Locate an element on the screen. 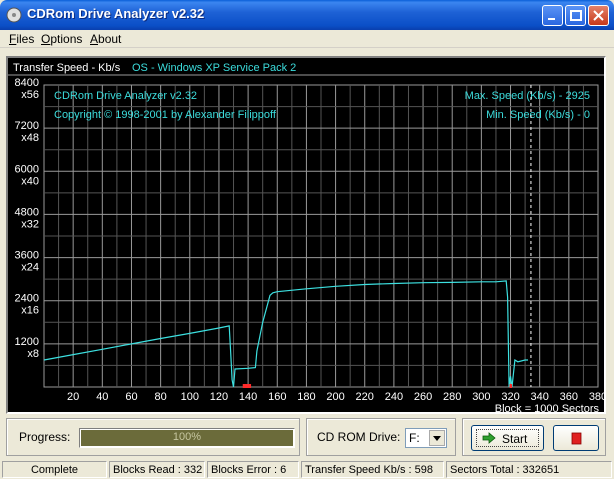 The width and height of the screenshot is (614, 479). start-button: Start is located at coordinates (507, 438).